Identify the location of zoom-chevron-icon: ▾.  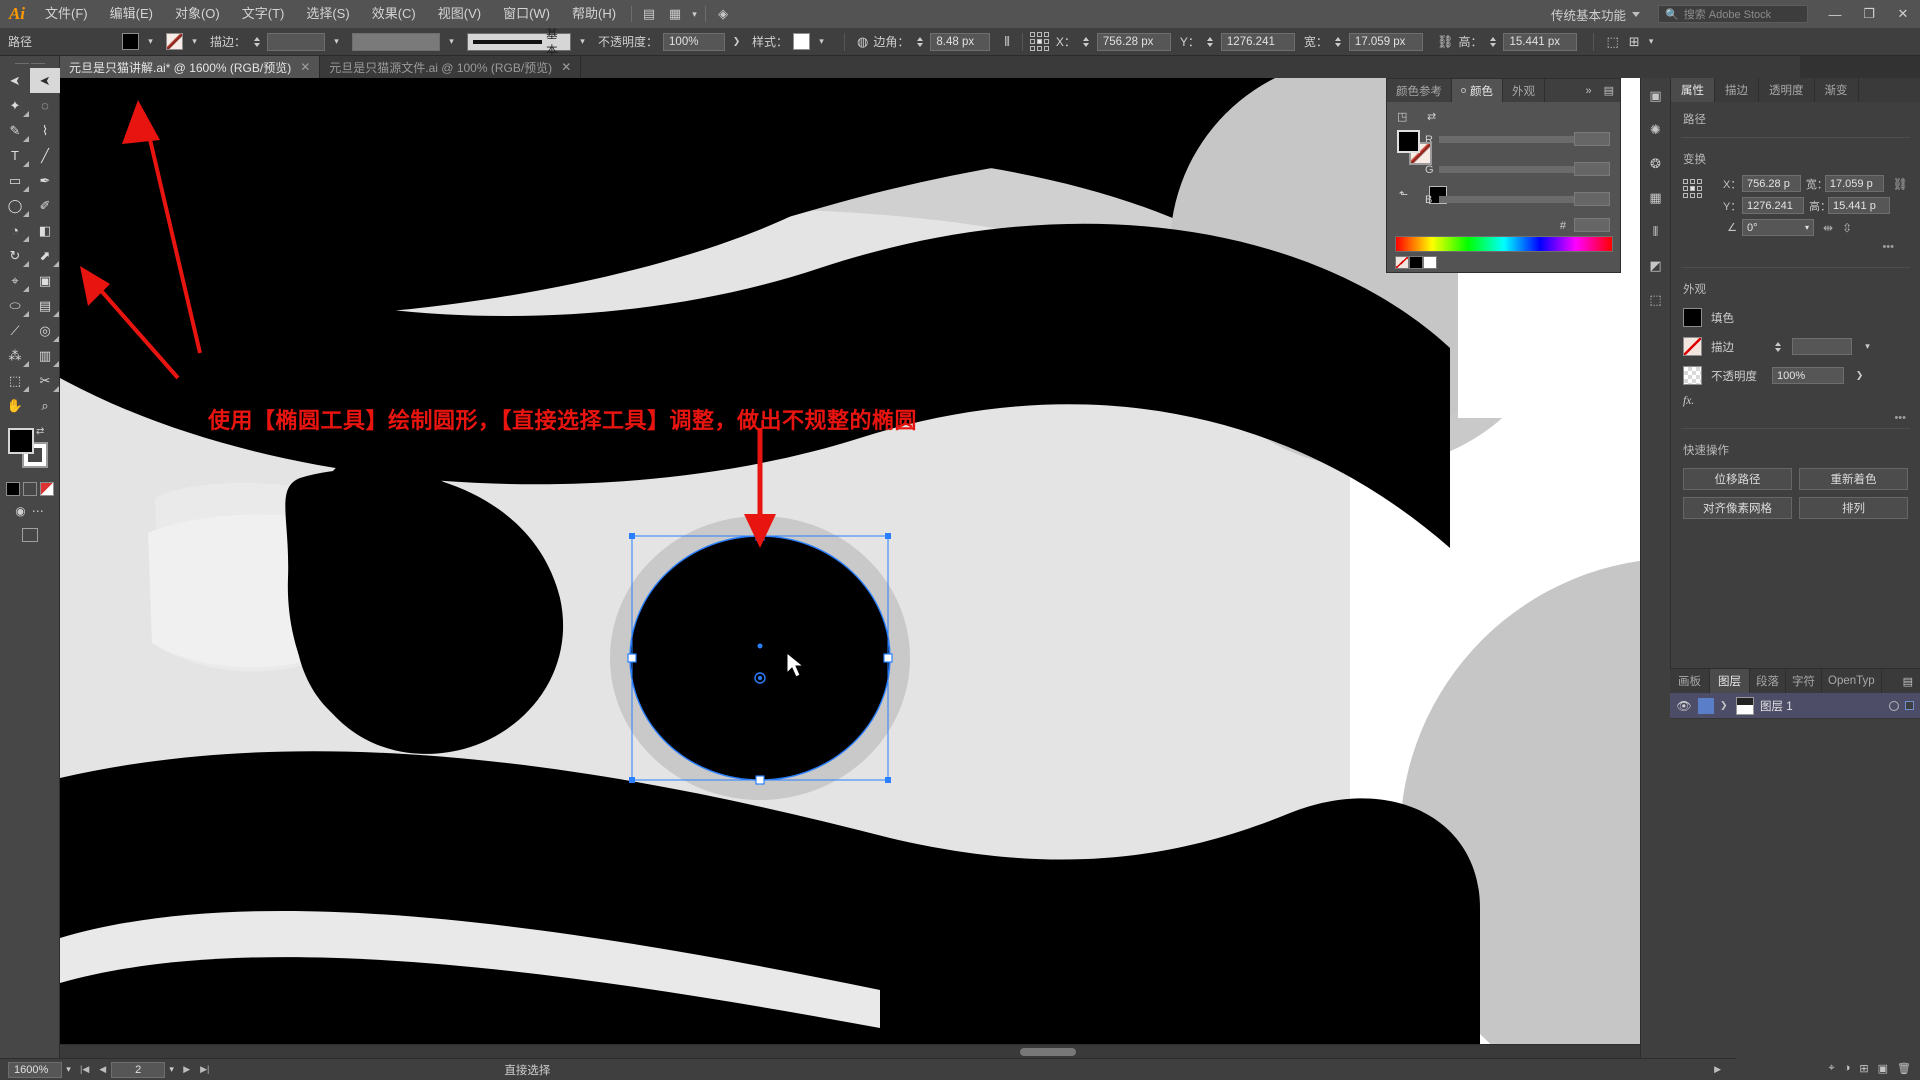
(68, 1070).